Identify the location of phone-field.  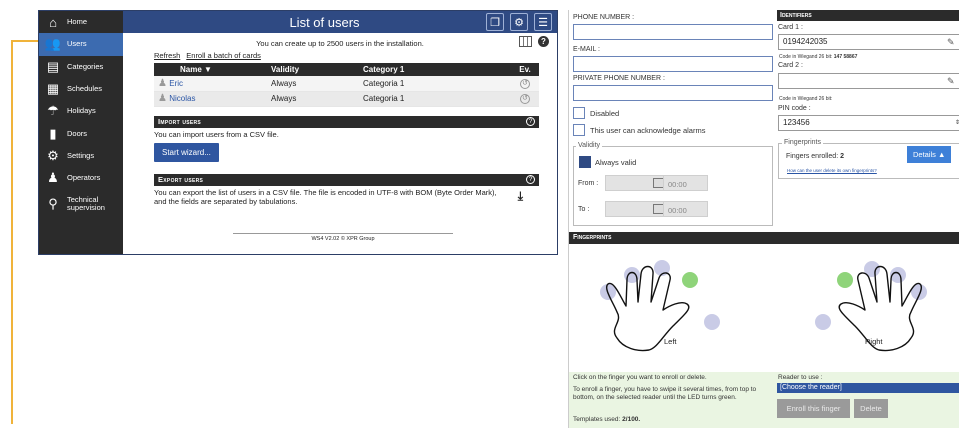
(673, 32).